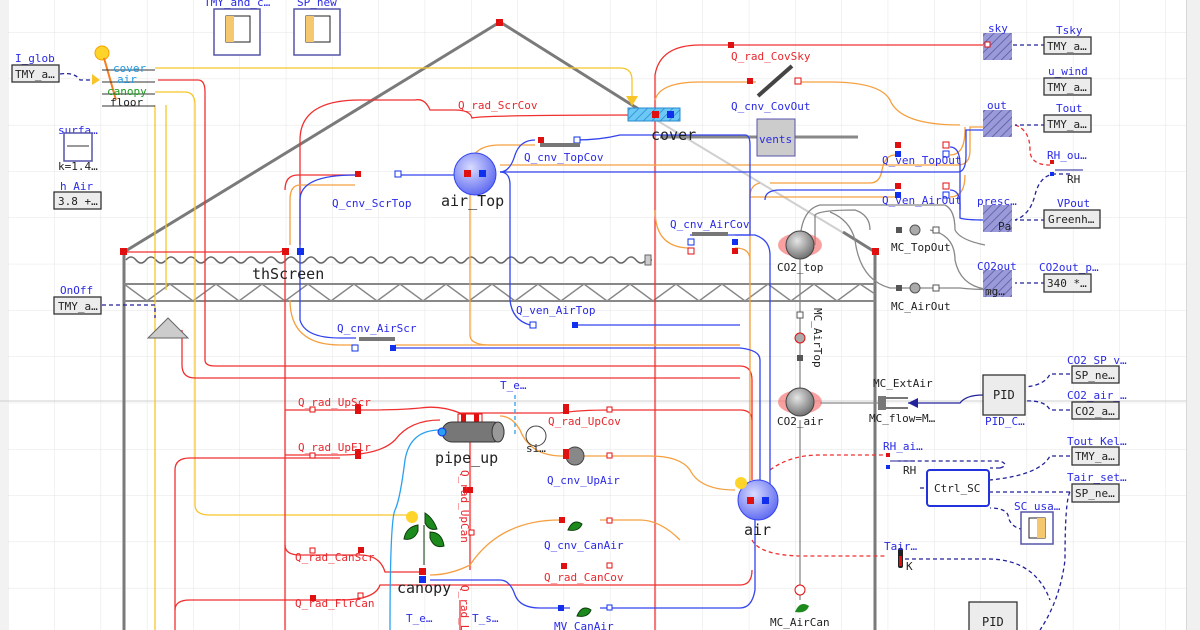 The image size is (1200, 630). I want to click on component-label: vents, so click(775, 139).